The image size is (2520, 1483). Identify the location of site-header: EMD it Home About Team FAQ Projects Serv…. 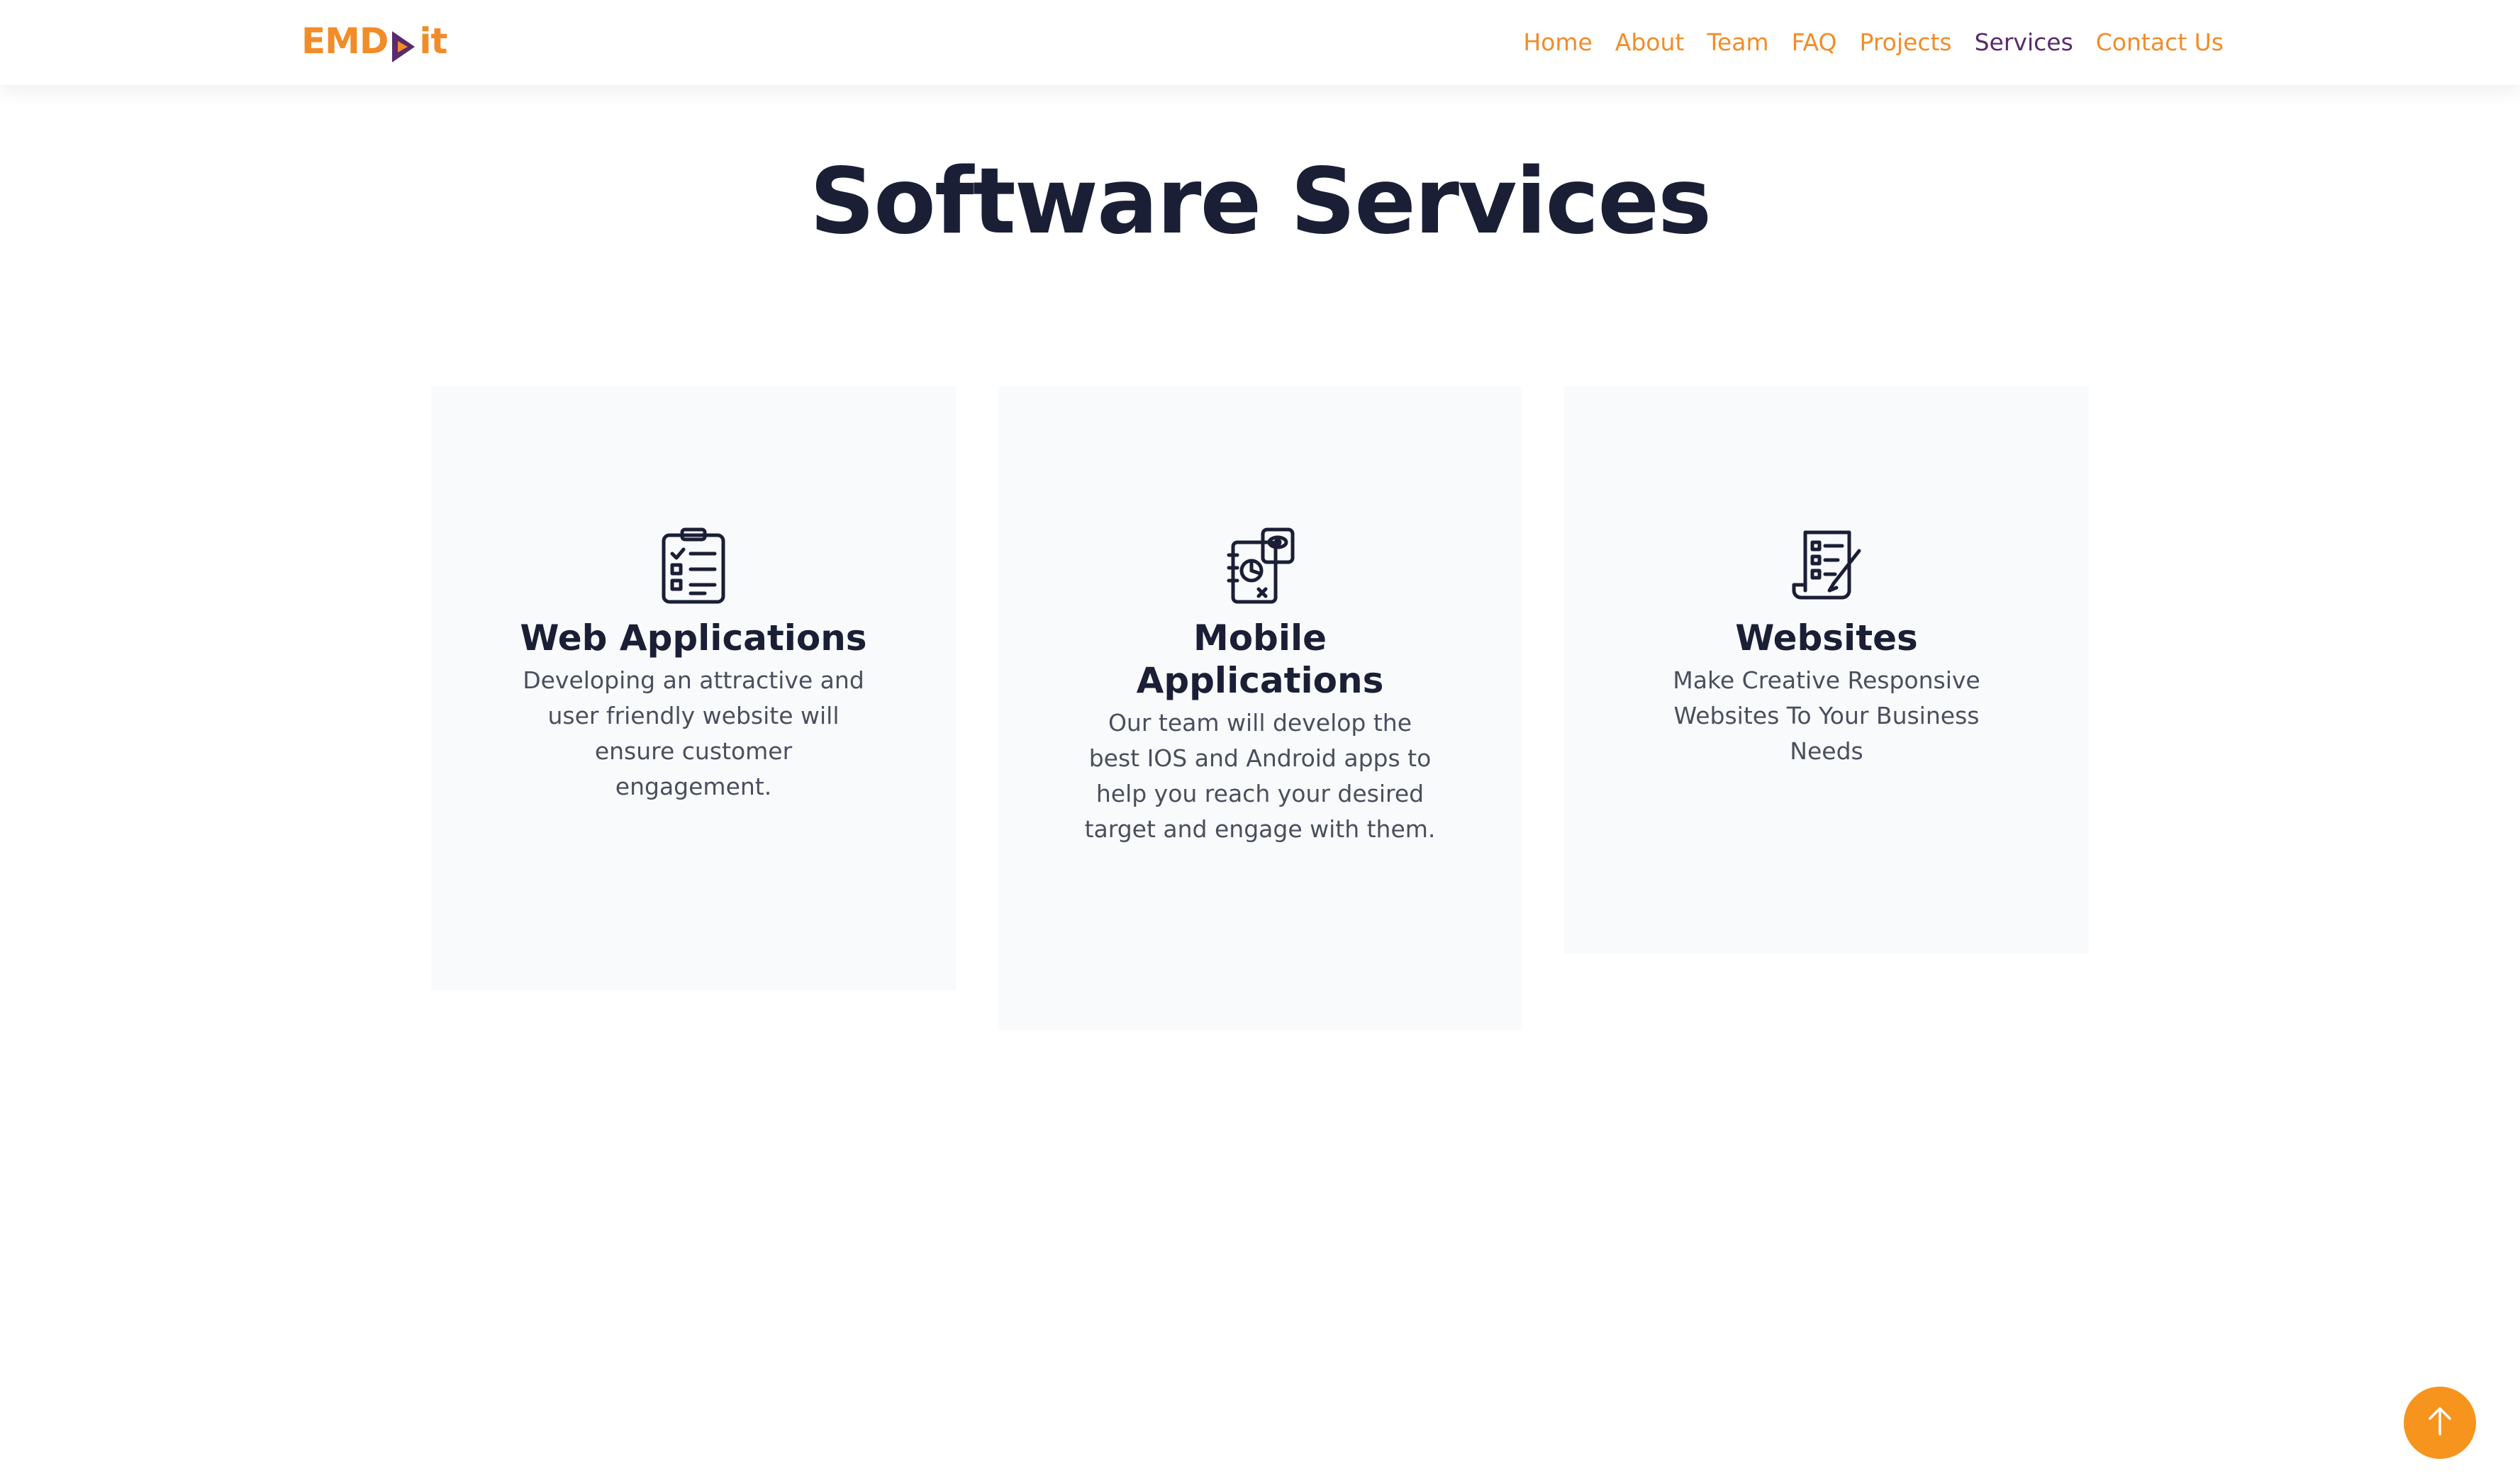
(1260, 42).